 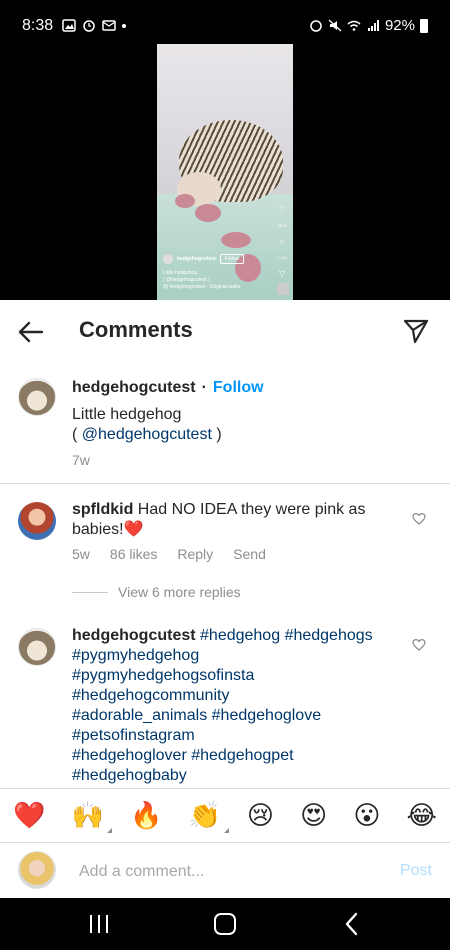 I want to click on video-user-row: hedgehogcutest Follow, so click(x=204, y=259).